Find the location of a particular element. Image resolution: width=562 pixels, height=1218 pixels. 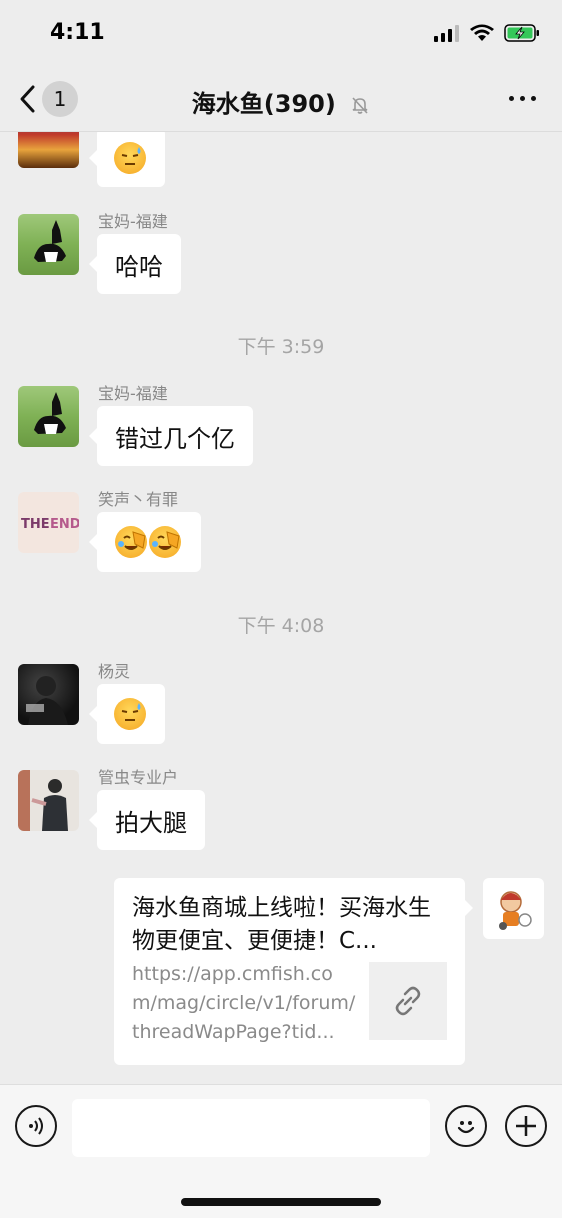

avatar: THE END is located at coordinates (48, 522).